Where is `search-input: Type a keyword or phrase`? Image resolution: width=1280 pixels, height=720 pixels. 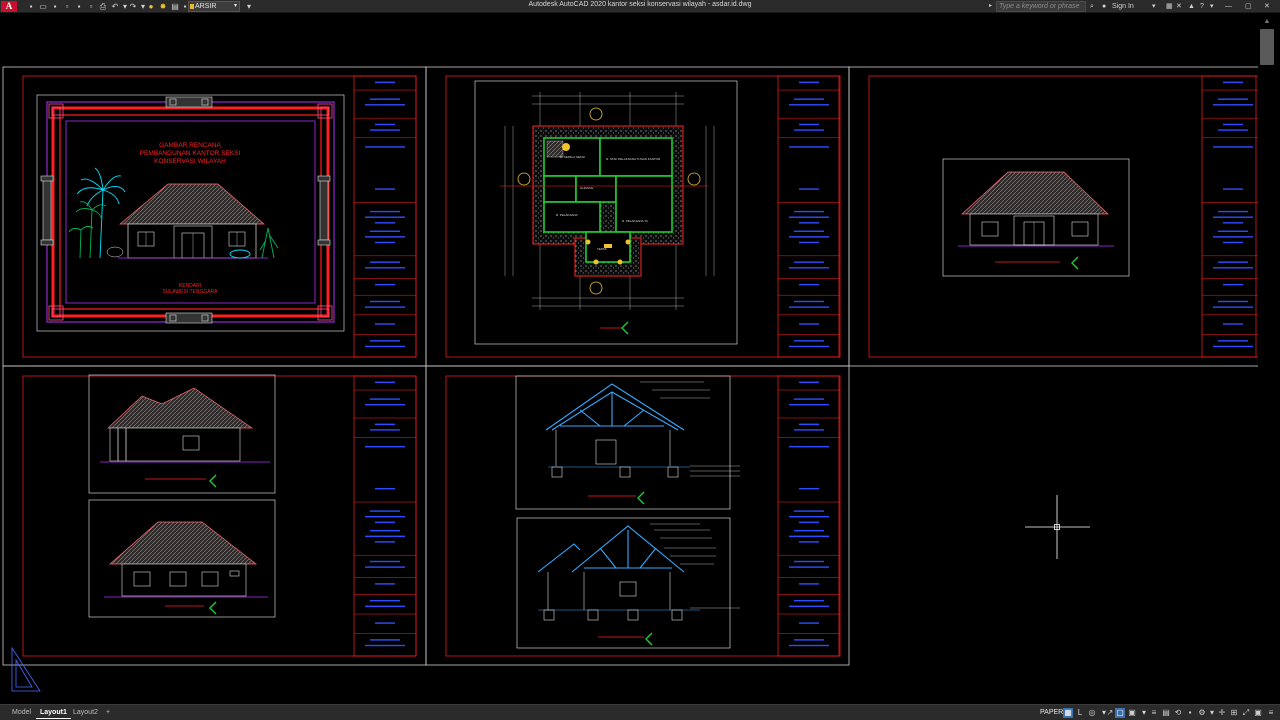 search-input: Type a keyword or phrase is located at coordinates (1041, 6).